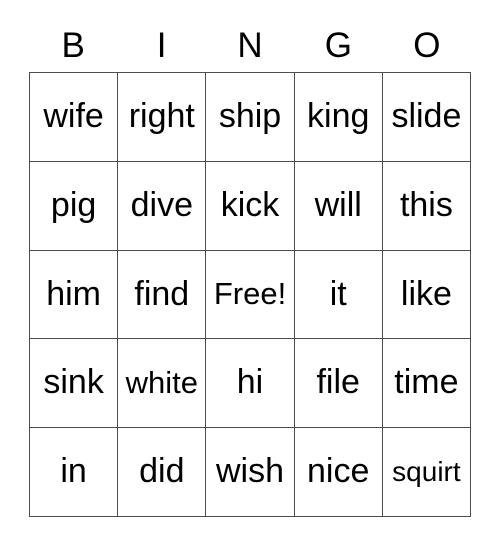  I want to click on bingo-cell-label: pig, so click(73, 204).